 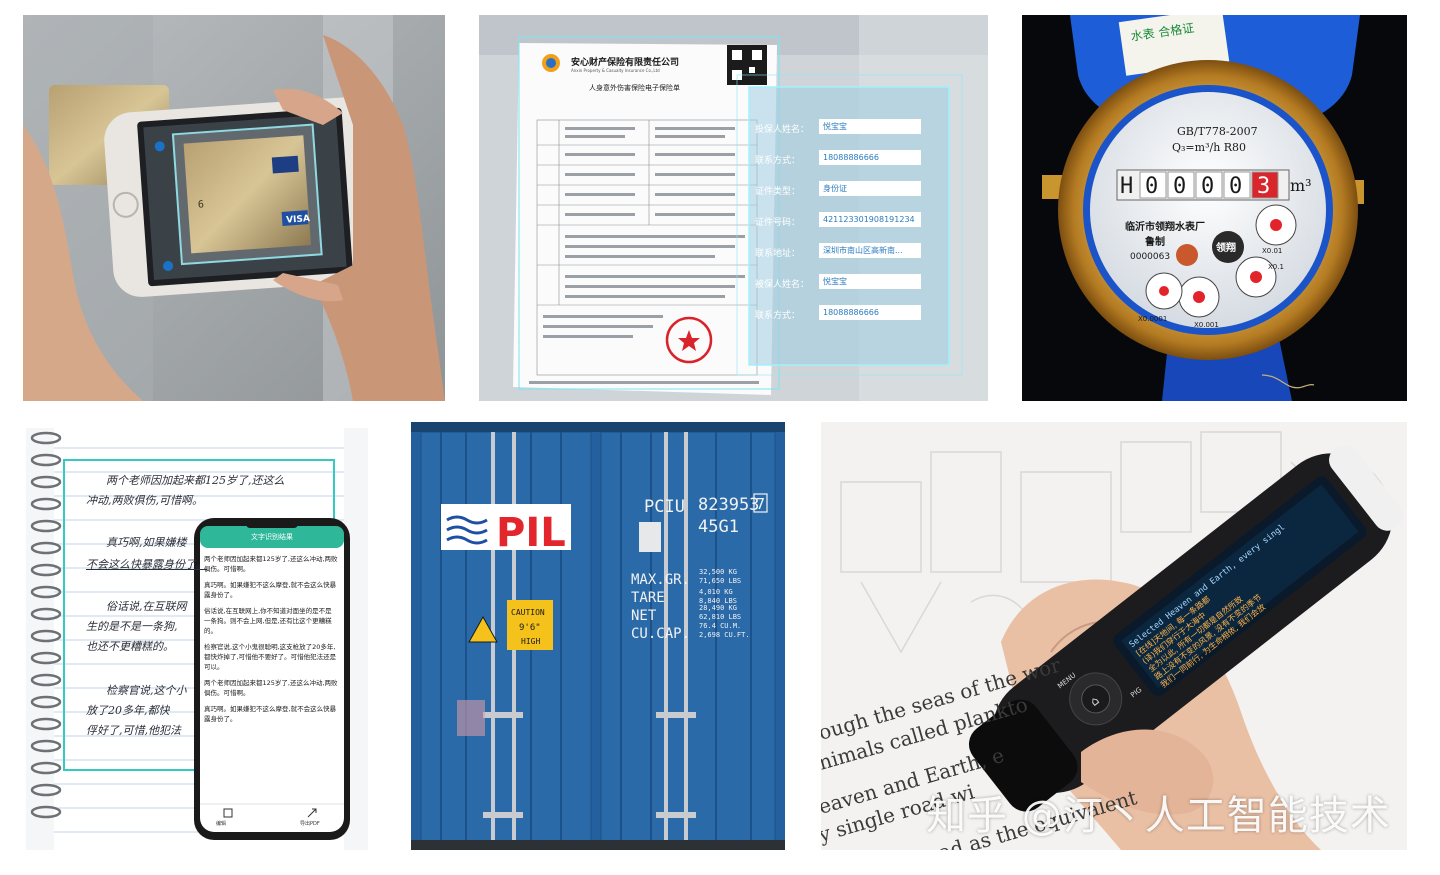 I want to click on policy-title: 人身意外伤害保险电子保险单, so click(x=634, y=88).